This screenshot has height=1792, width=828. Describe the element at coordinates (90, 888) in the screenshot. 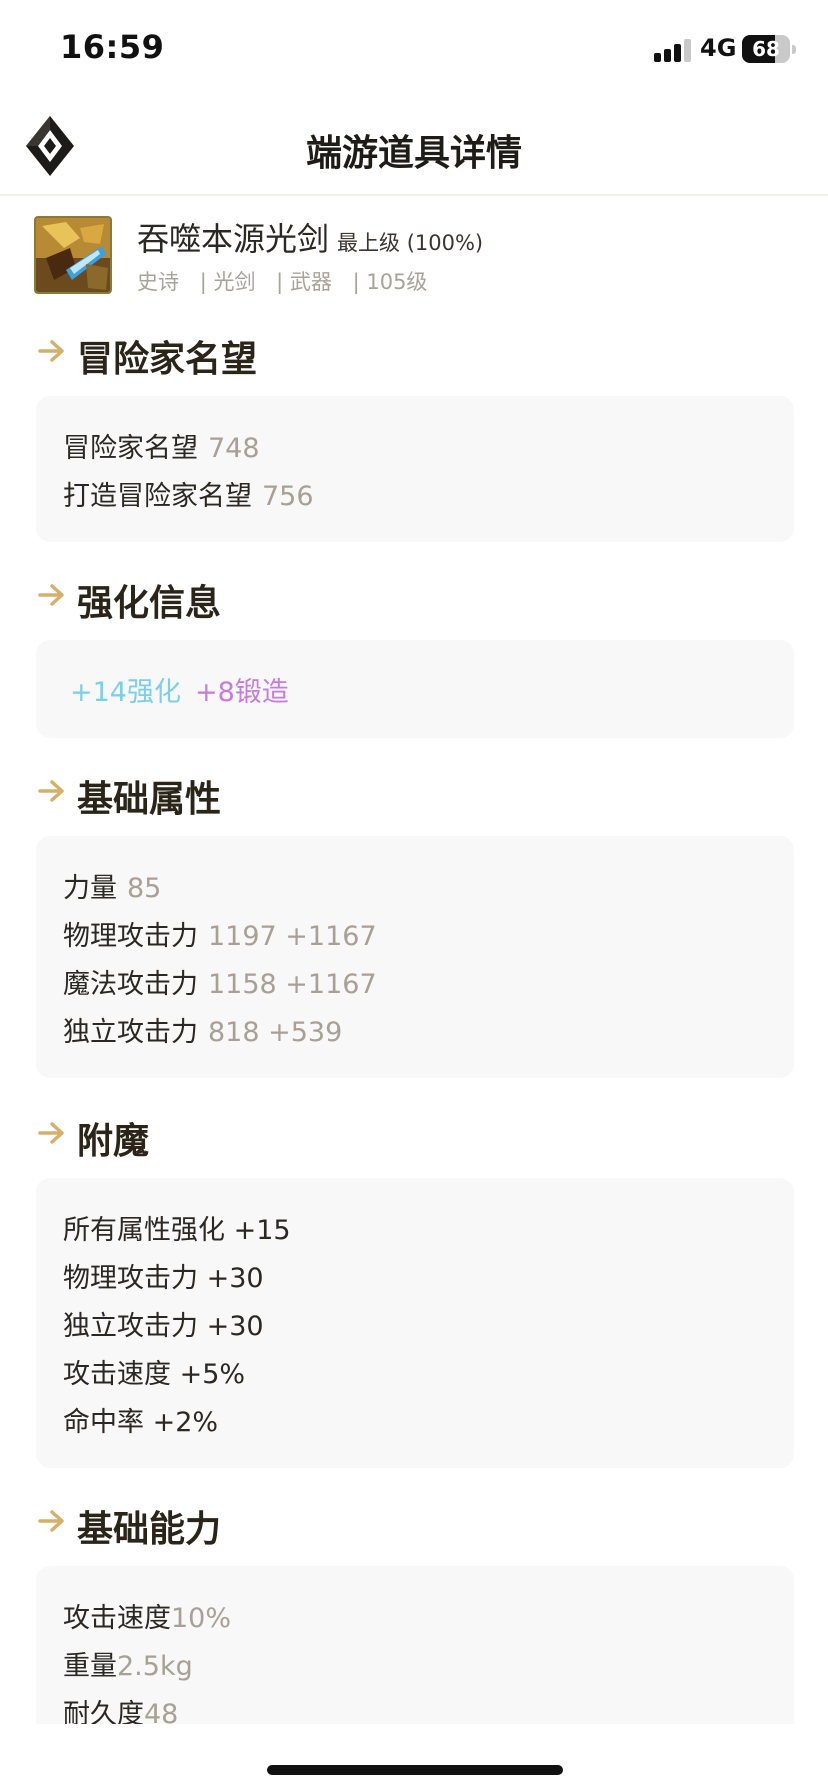

I see `row-label: 力量` at that location.